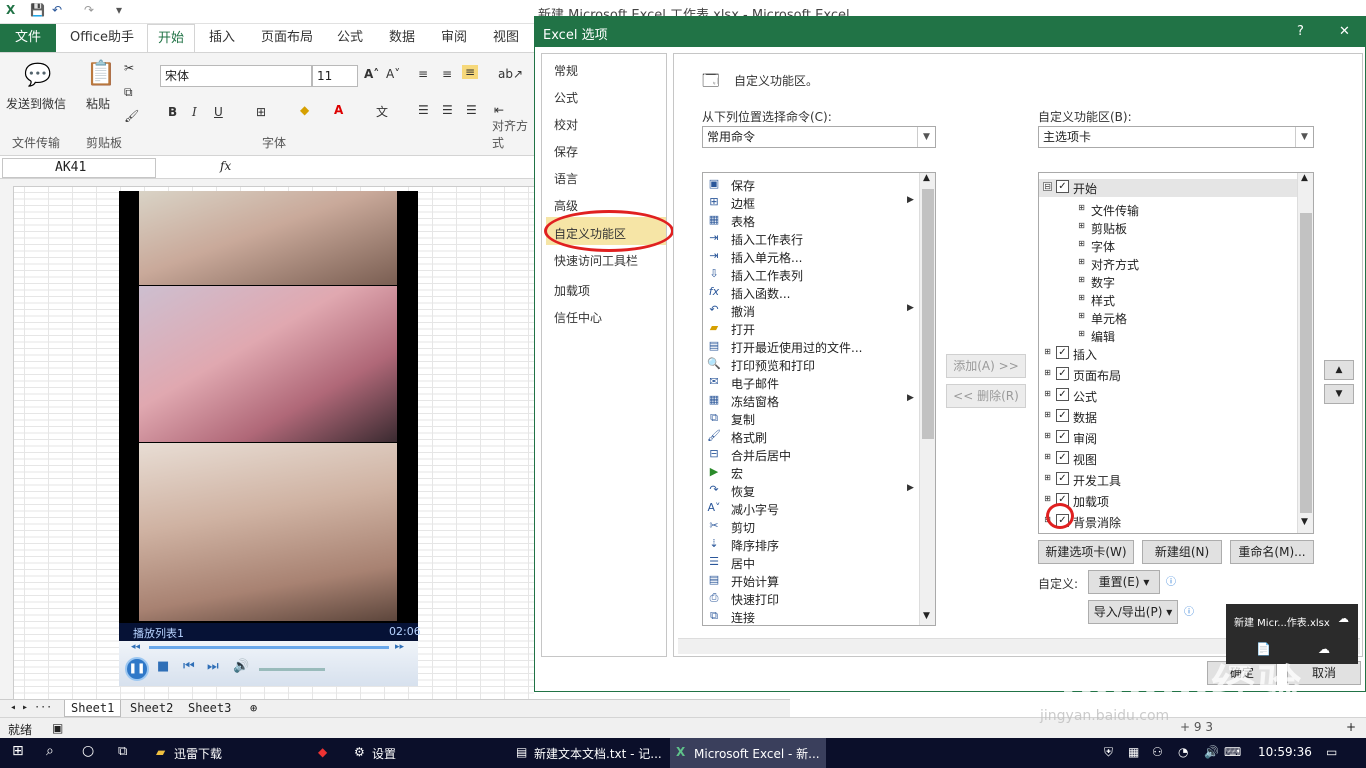  I want to click on pause-button: ❚❚, so click(137, 669).